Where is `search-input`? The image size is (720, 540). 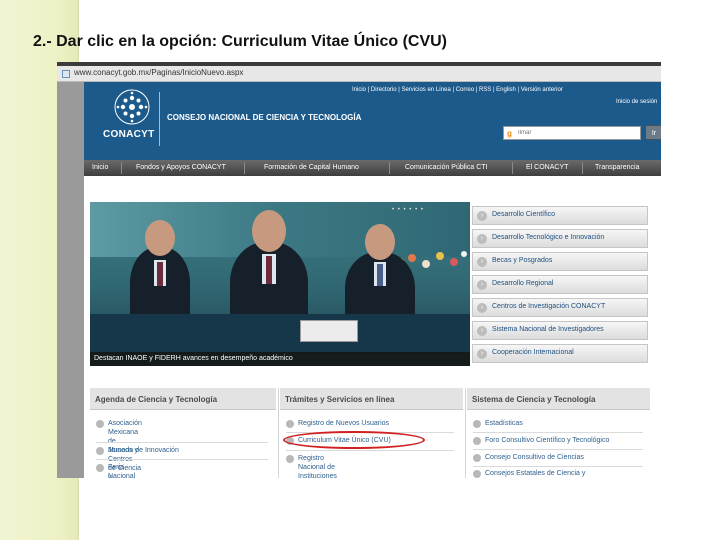 search-input is located at coordinates (578, 133).